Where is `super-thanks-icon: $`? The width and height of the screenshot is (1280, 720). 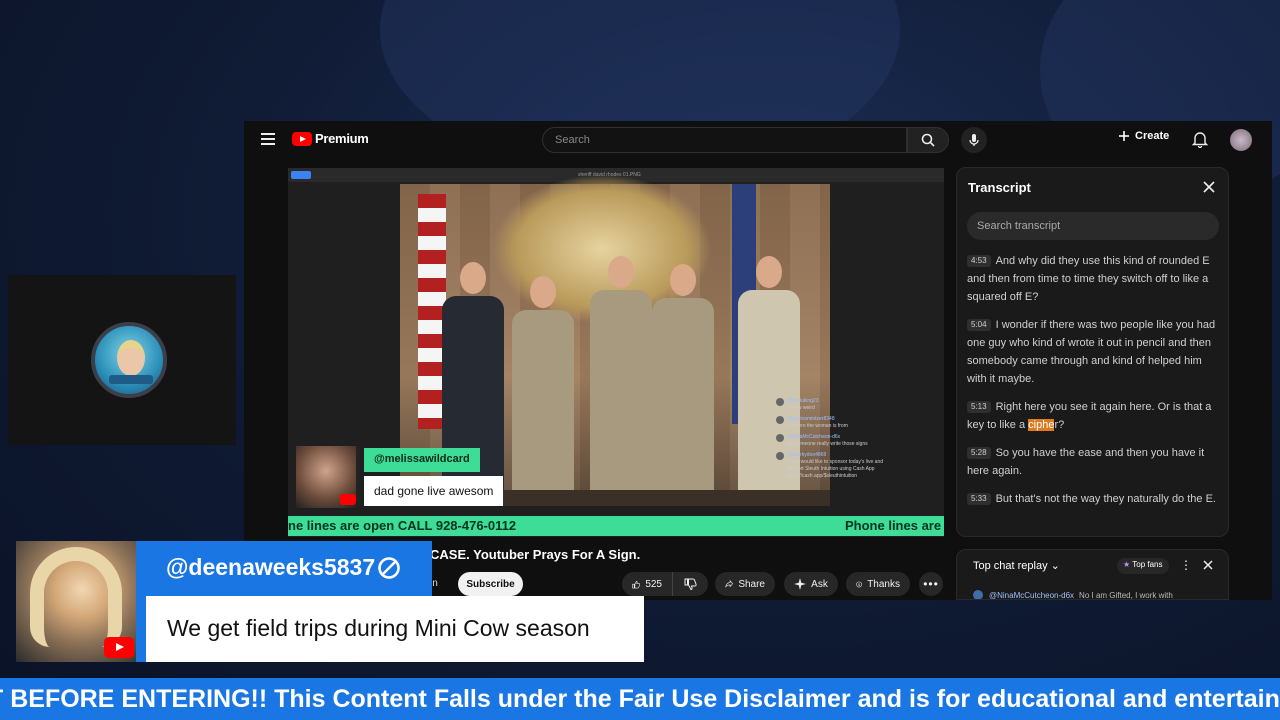 super-thanks-icon: $ is located at coordinates (859, 584).